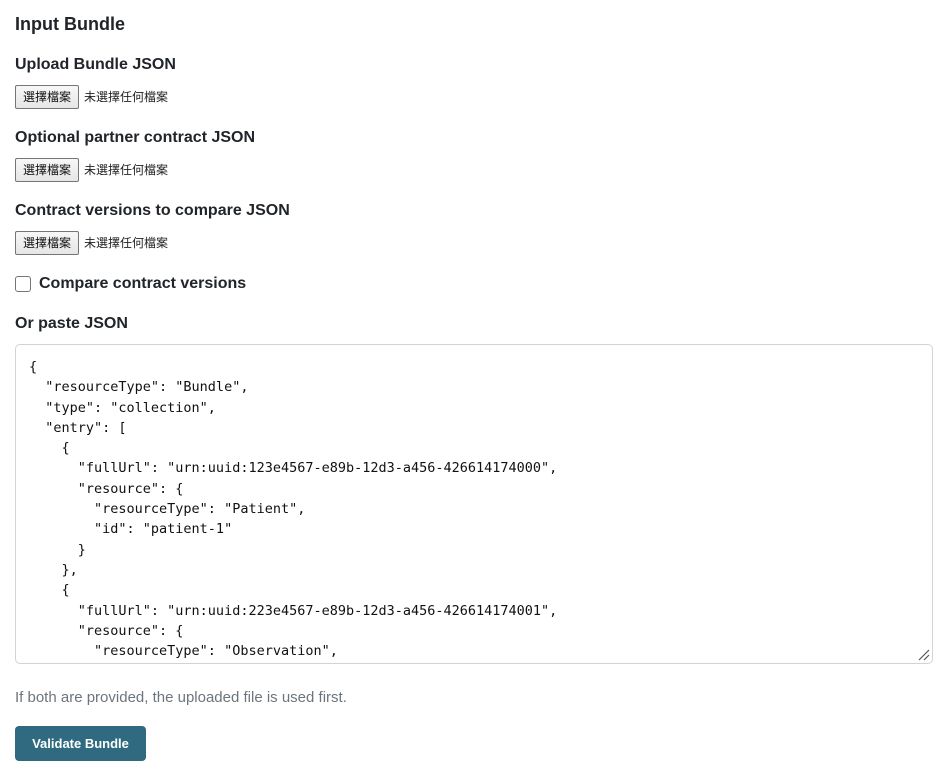 The width and height of the screenshot is (946, 772). What do you see at coordinates (126, 170) in the screenshot?
I see `partner-contract-file-status: 未選擇任何檔案` at bounding box center [126, 170].